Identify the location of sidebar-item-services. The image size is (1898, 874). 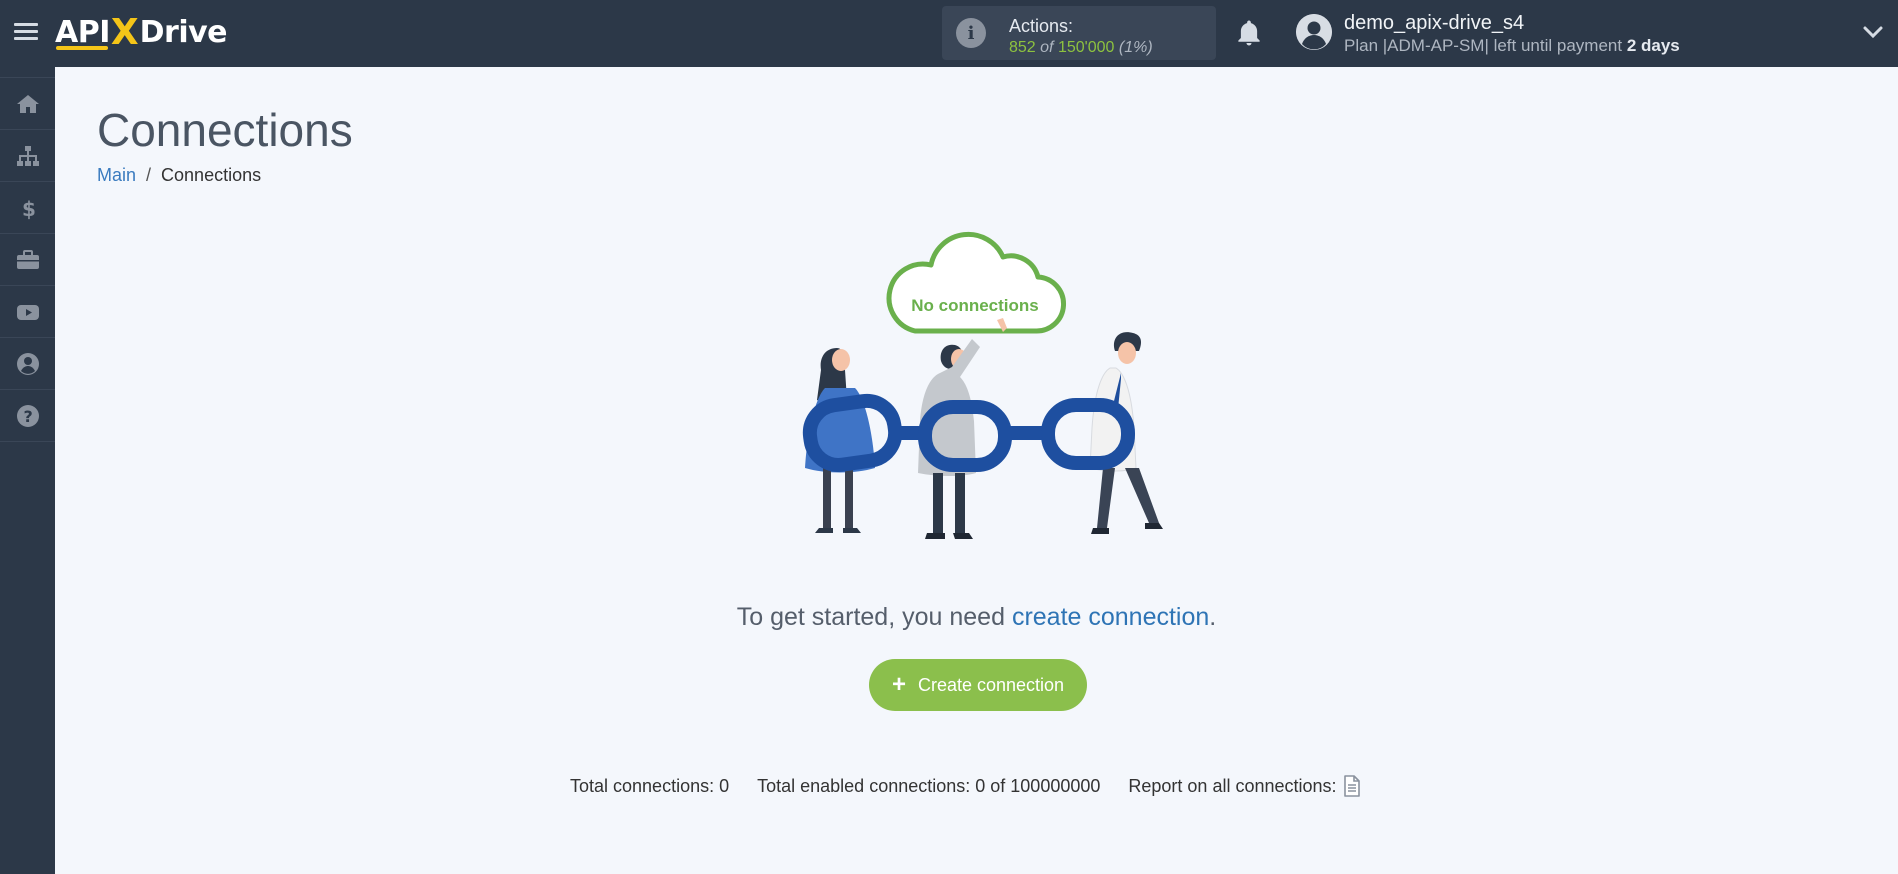
(27, 260).